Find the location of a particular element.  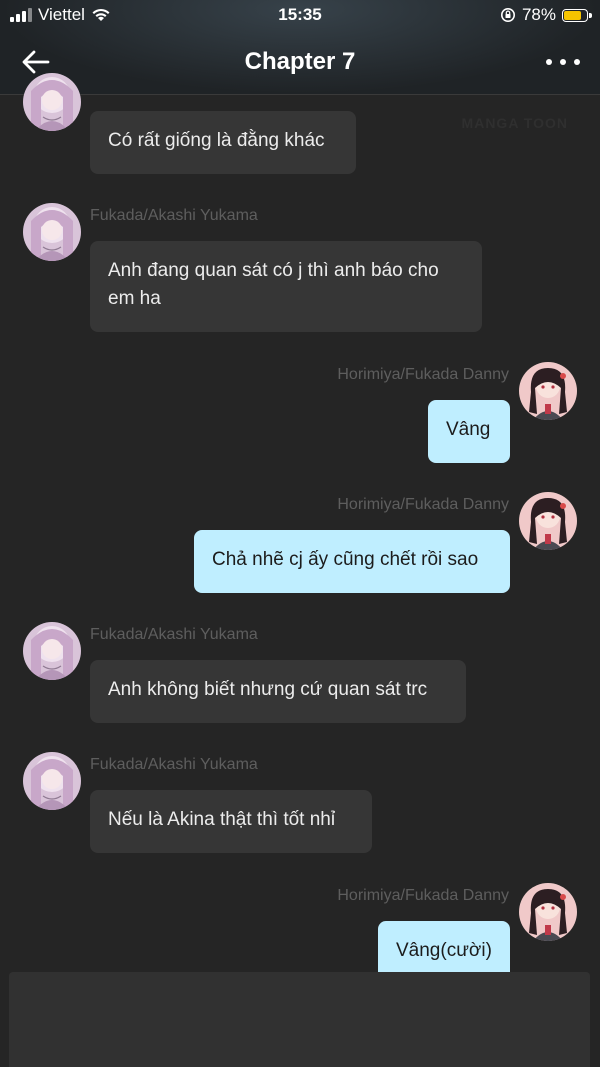

battery-percent: 78% is located at coordinates (538, 14).